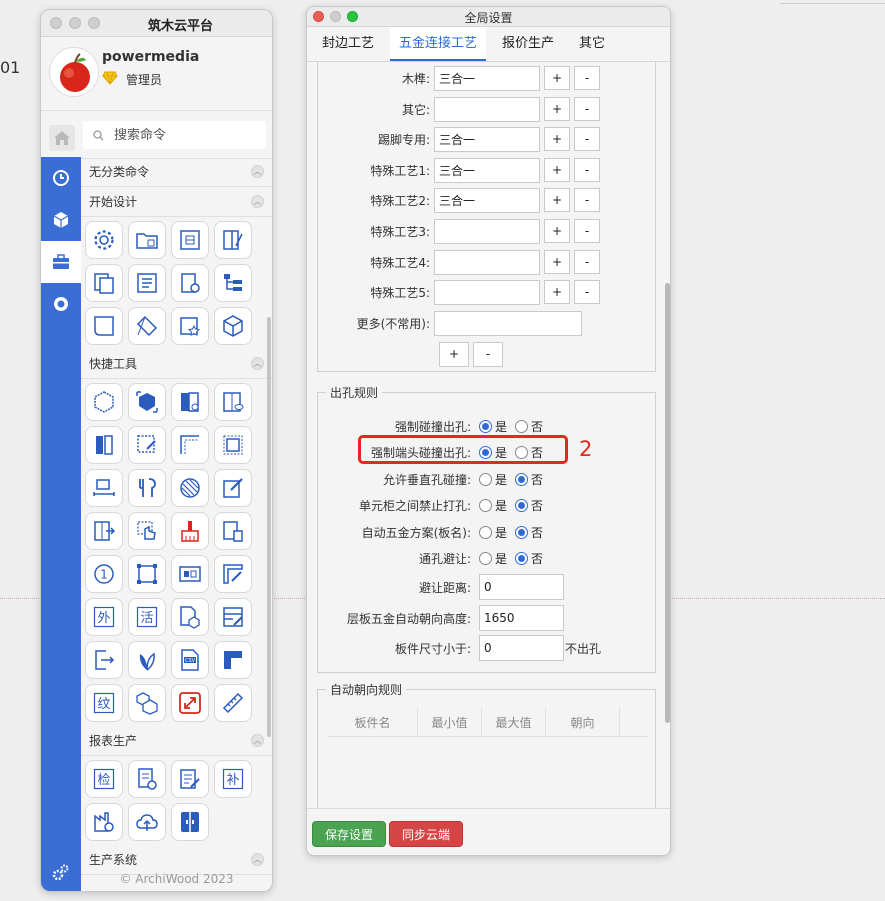  What do you see at coordinates (176, 172) in the screenshot?
I see `section-uncategorized: 无分类命令 ︿` at bounding box center [176, 172].